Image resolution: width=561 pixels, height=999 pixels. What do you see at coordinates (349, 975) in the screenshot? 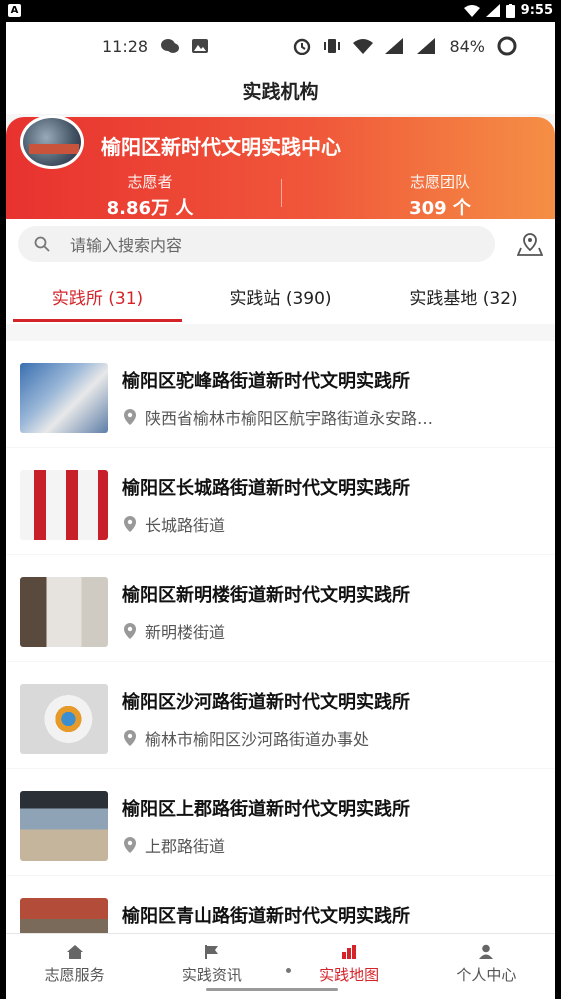
I see `nav-label: 实践地图` at bounding box center [349, 975].